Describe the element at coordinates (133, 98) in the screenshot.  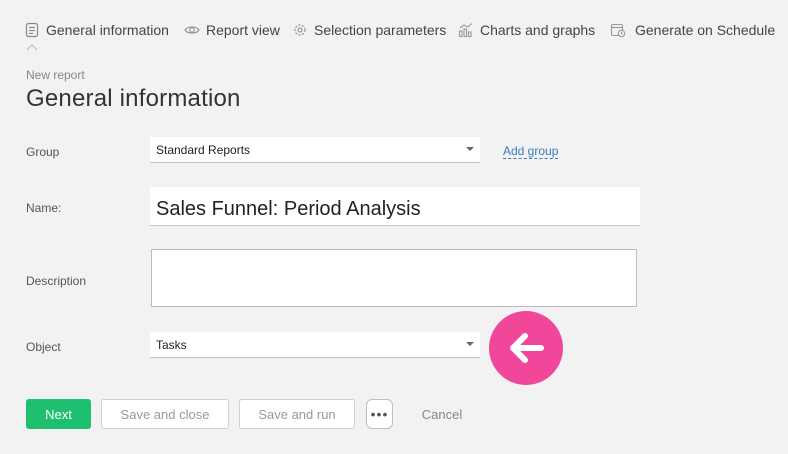
I see `page-title: General information` at that location.